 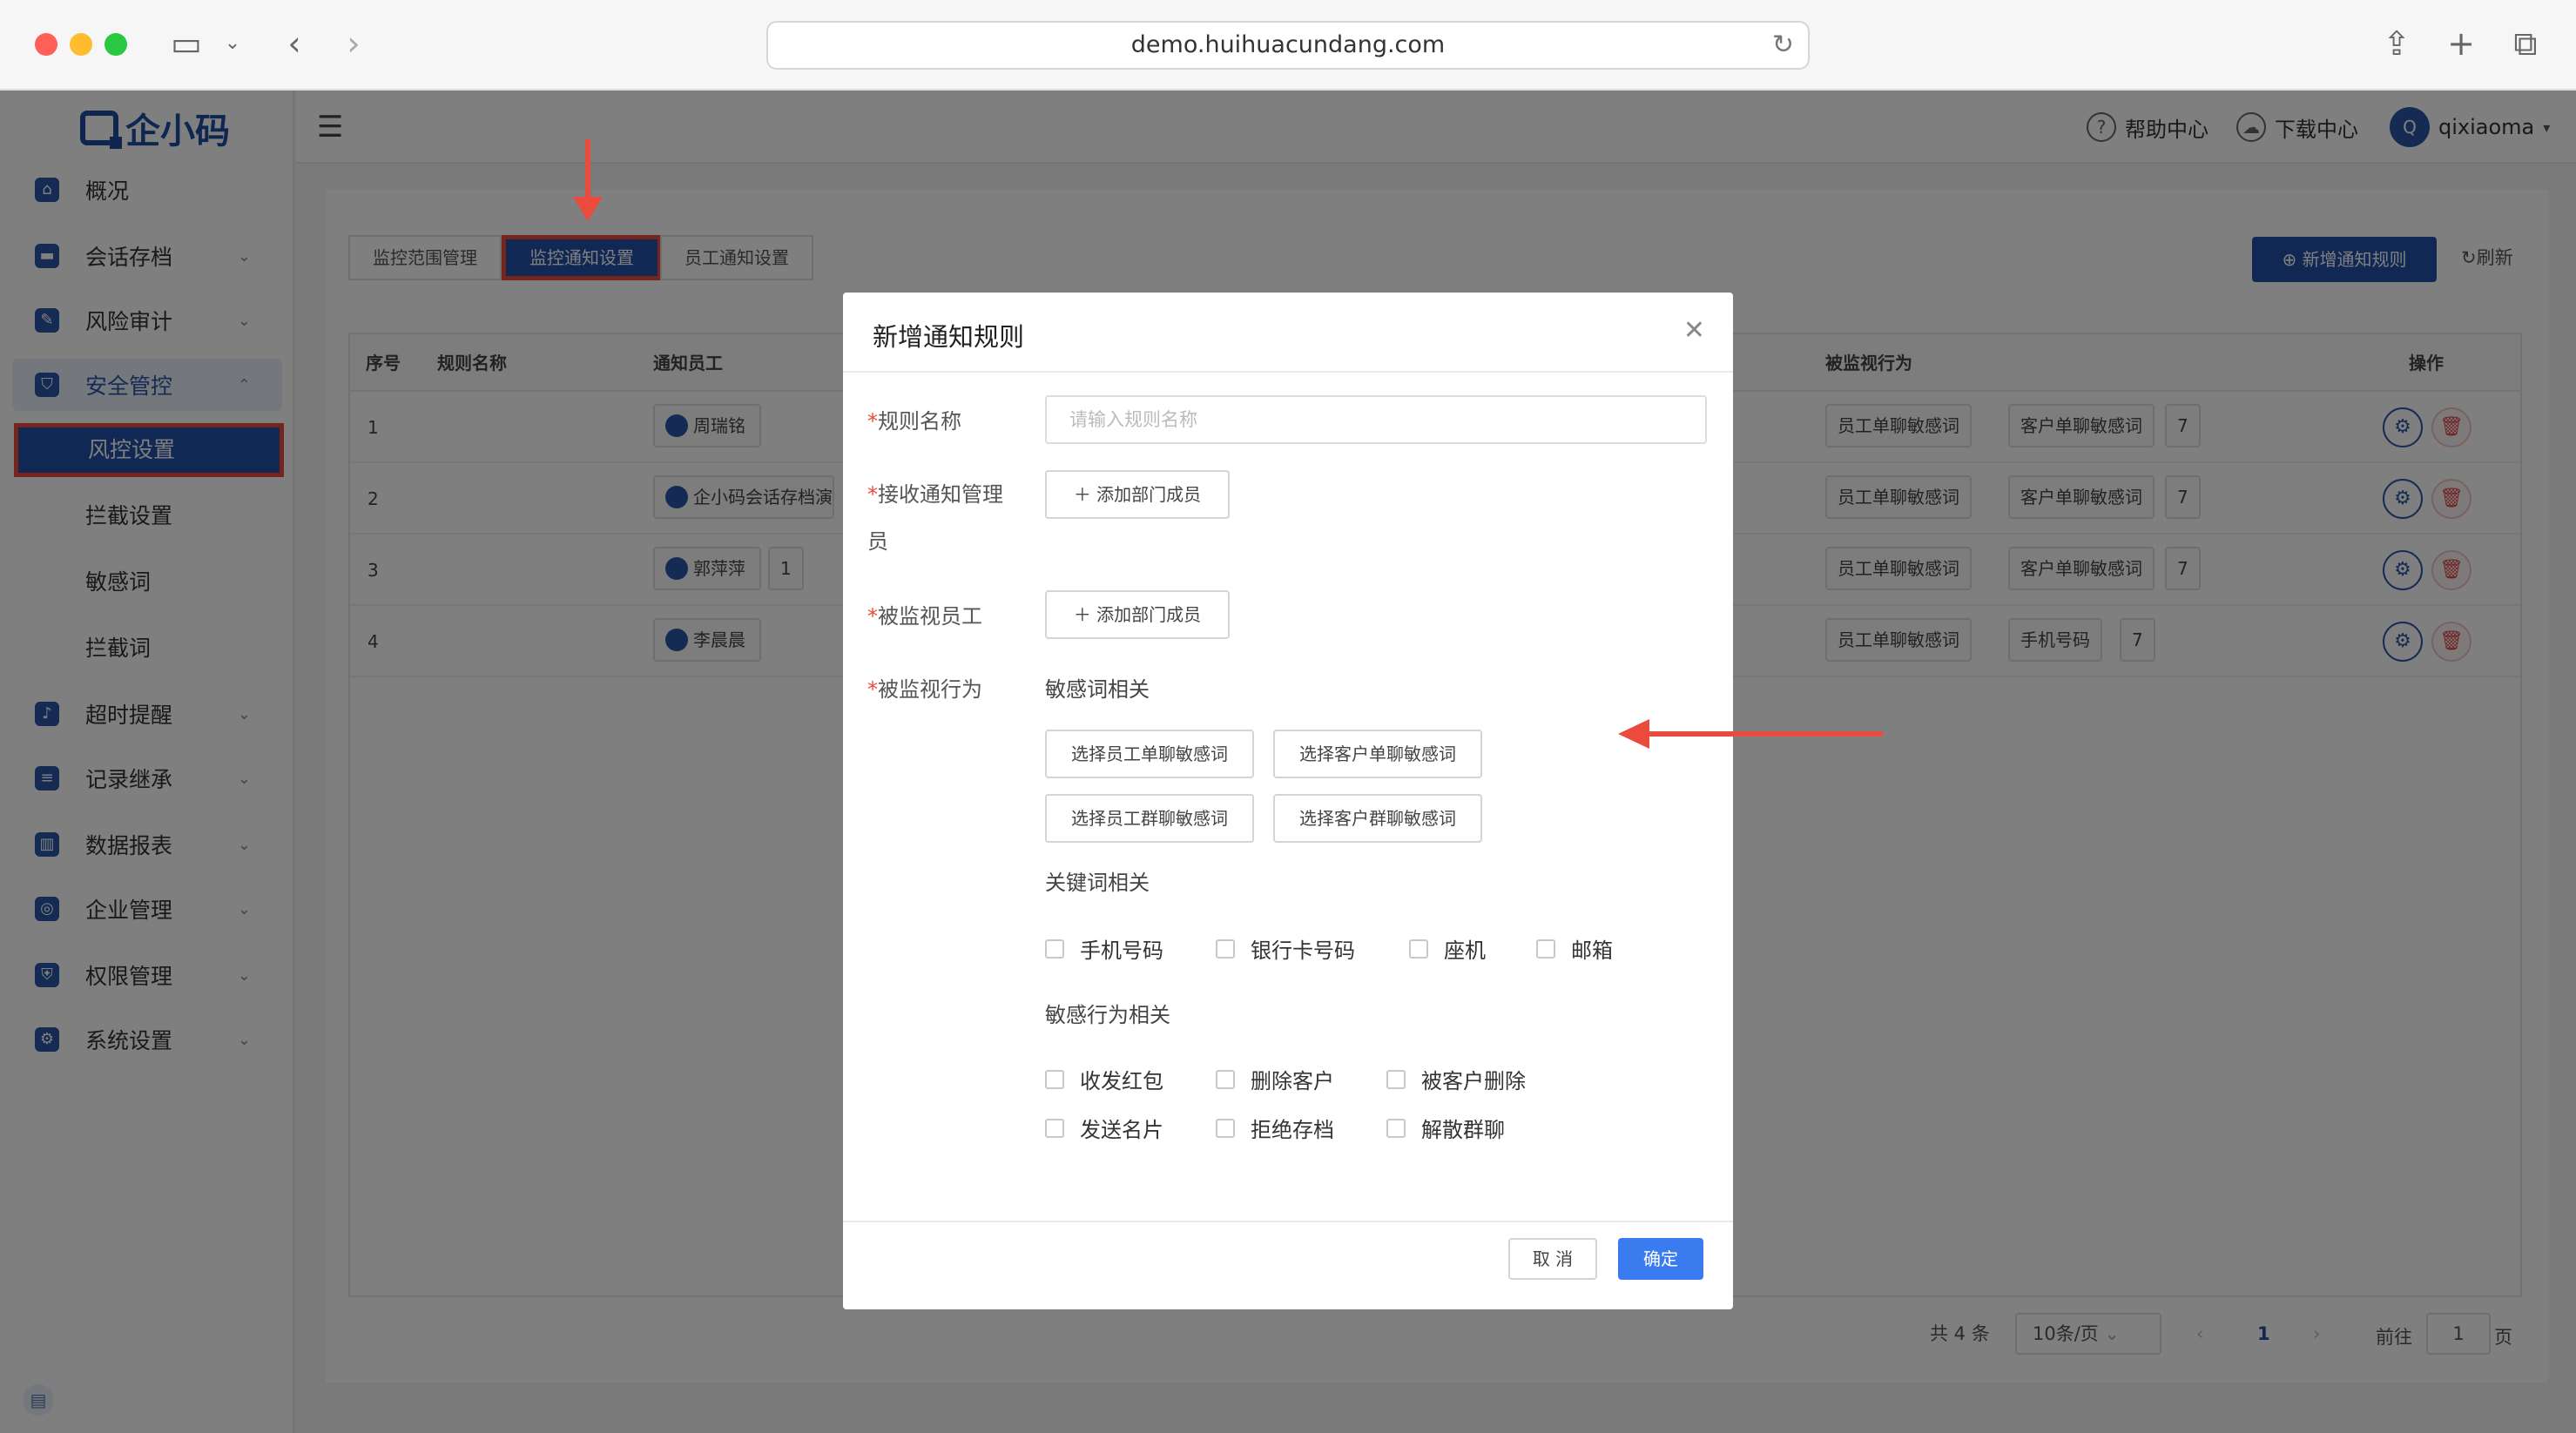 What do you see at coordinates (81, 44) in the screenshot?
I see `minimize-window-button` at bounding box center [81, 44].